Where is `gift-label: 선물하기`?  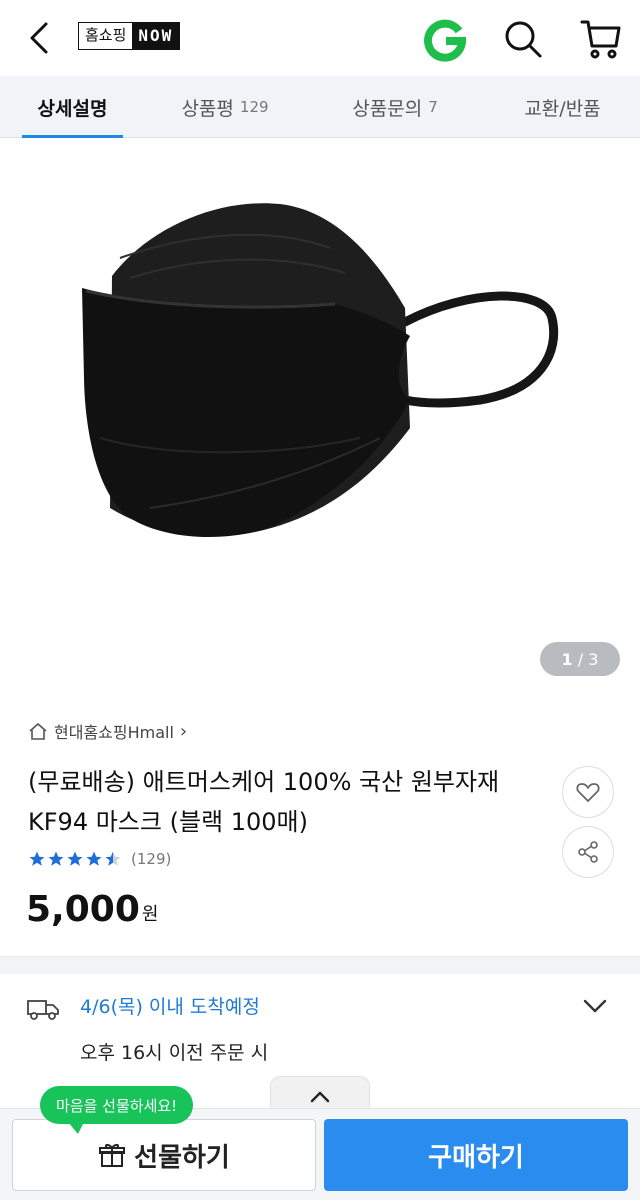 gift-label: 선물하기 is located at coordinates (182, 1157).